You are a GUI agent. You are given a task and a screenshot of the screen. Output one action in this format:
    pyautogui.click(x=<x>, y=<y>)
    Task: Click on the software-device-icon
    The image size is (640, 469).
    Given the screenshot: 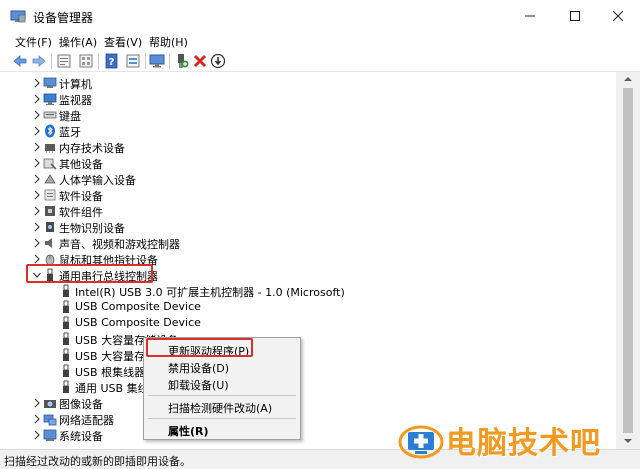 What is the action you would take?
    pyautogui.click(x=50, y=195)
    